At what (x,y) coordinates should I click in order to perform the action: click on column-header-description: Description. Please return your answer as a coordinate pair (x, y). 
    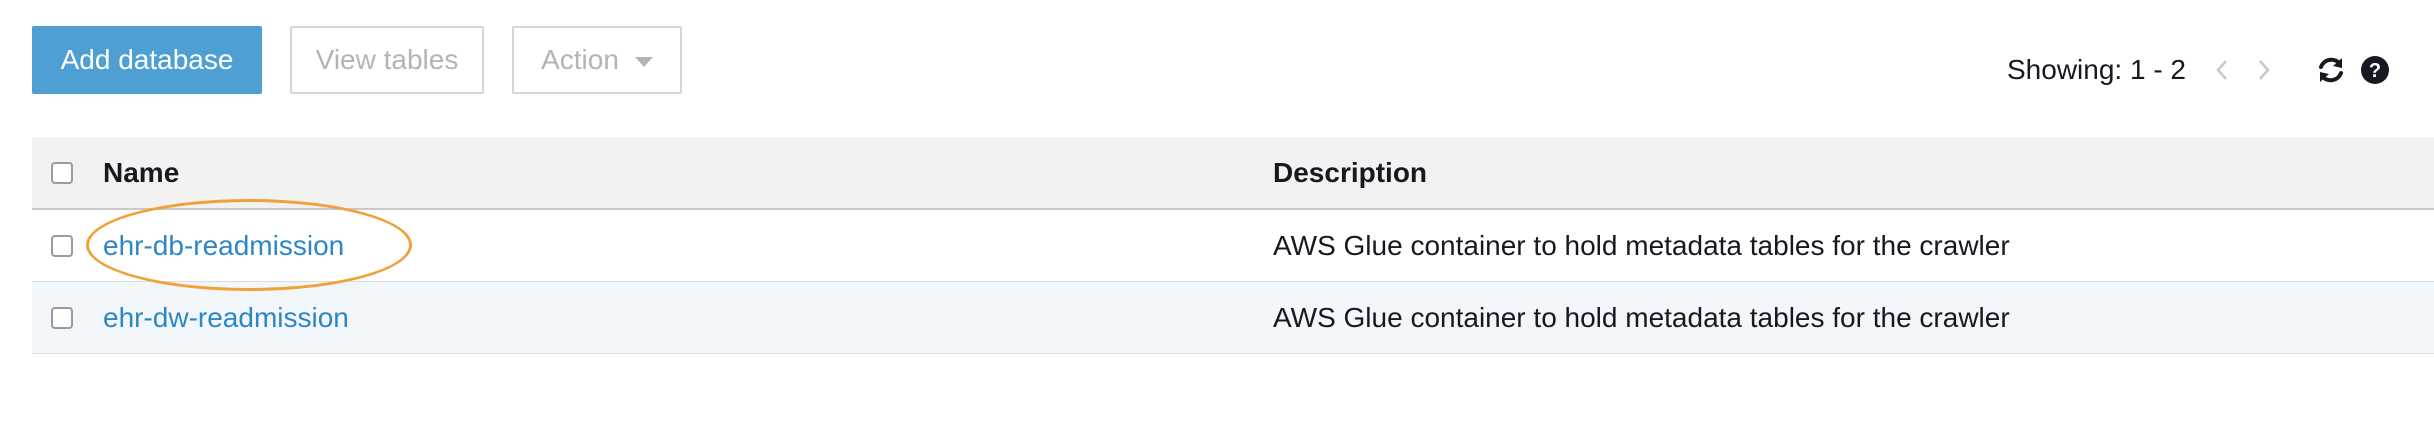
    Looking at the image, I should click on (1853, 173).